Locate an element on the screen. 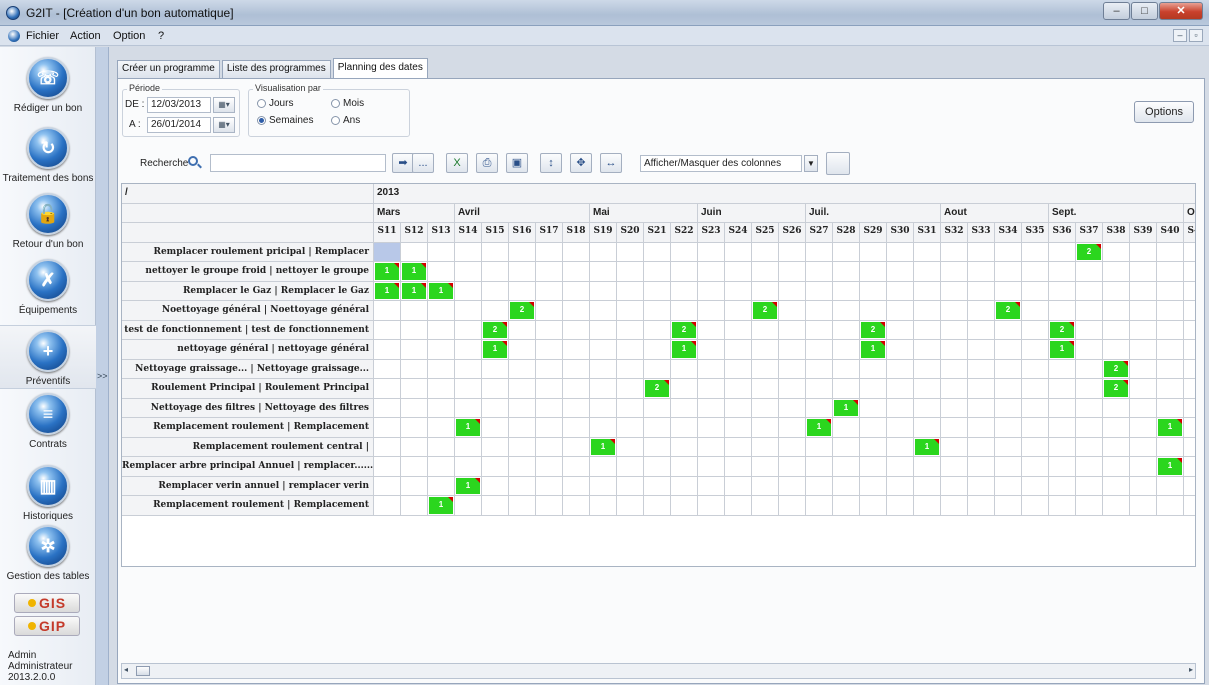 The height and width of the screenshot is (685, 1209). sidebar-item-preventifs: + Préventifs is located at coordinates (48, 357).